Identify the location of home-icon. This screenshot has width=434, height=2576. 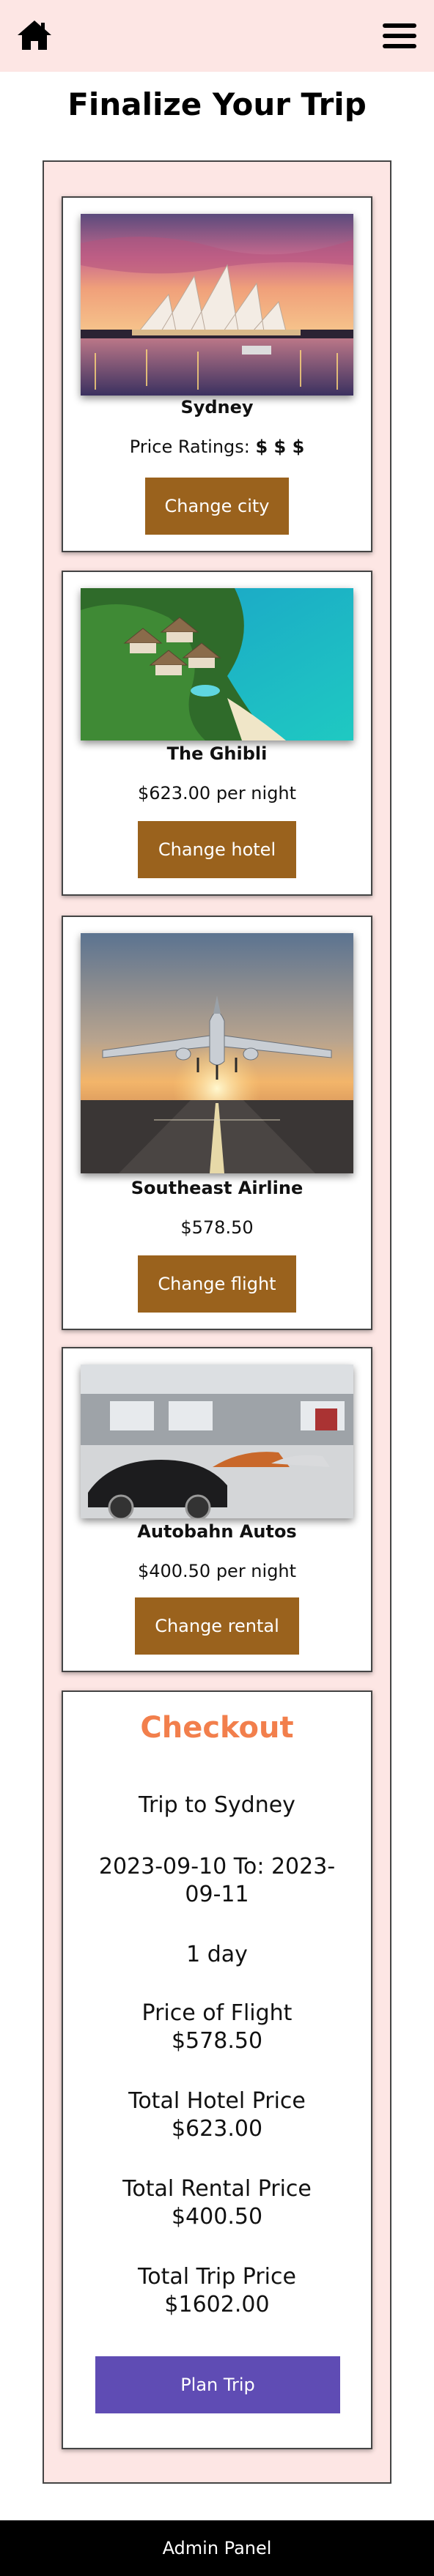
(35, 35).